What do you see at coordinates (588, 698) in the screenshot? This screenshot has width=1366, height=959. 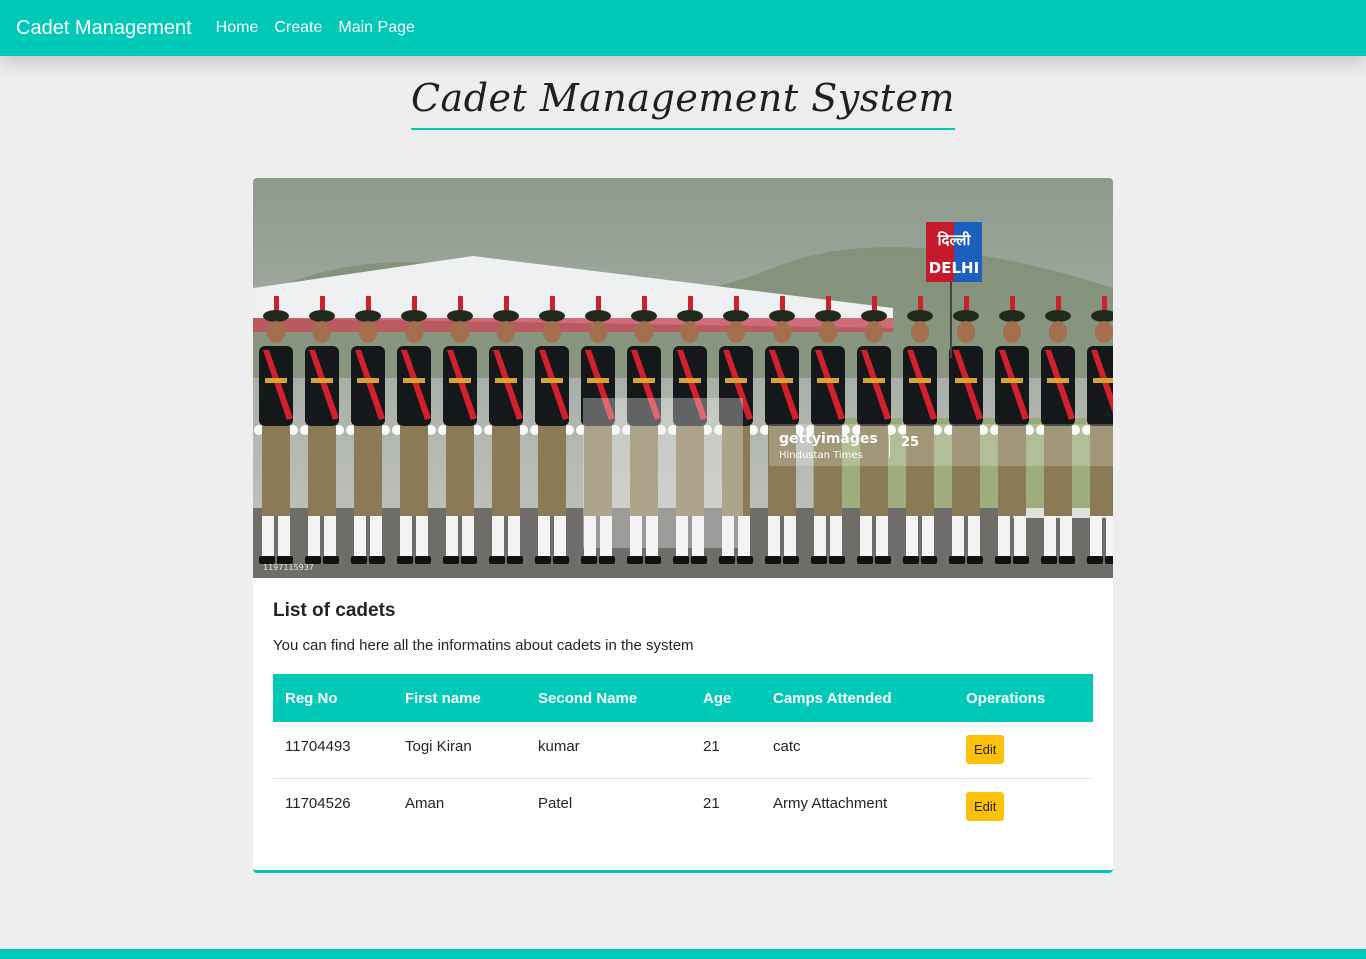 I see `header-second-name: Second Name` at bounding box center [588, 698].